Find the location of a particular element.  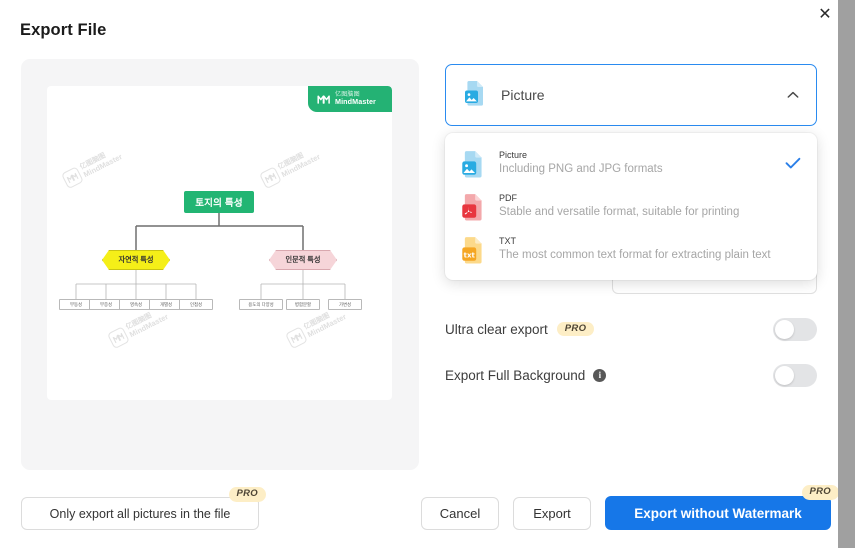

svg-text: txt is located at coordinates (470, 254).